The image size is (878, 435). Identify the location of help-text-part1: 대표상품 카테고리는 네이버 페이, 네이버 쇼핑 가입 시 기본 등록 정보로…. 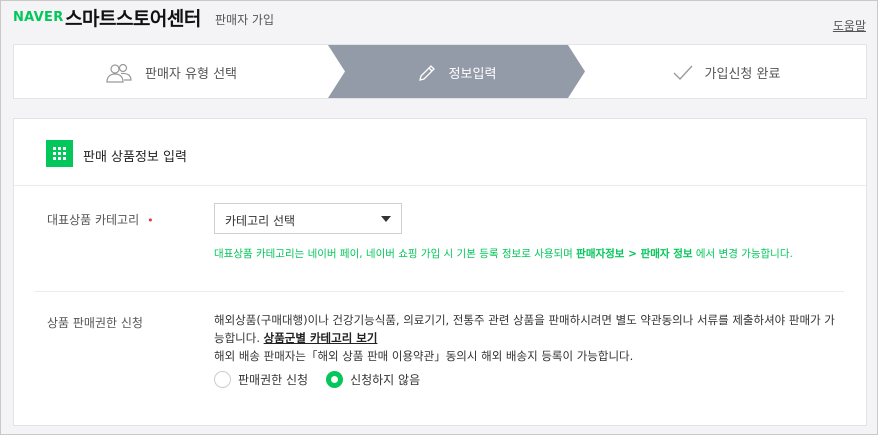
(395, 254).